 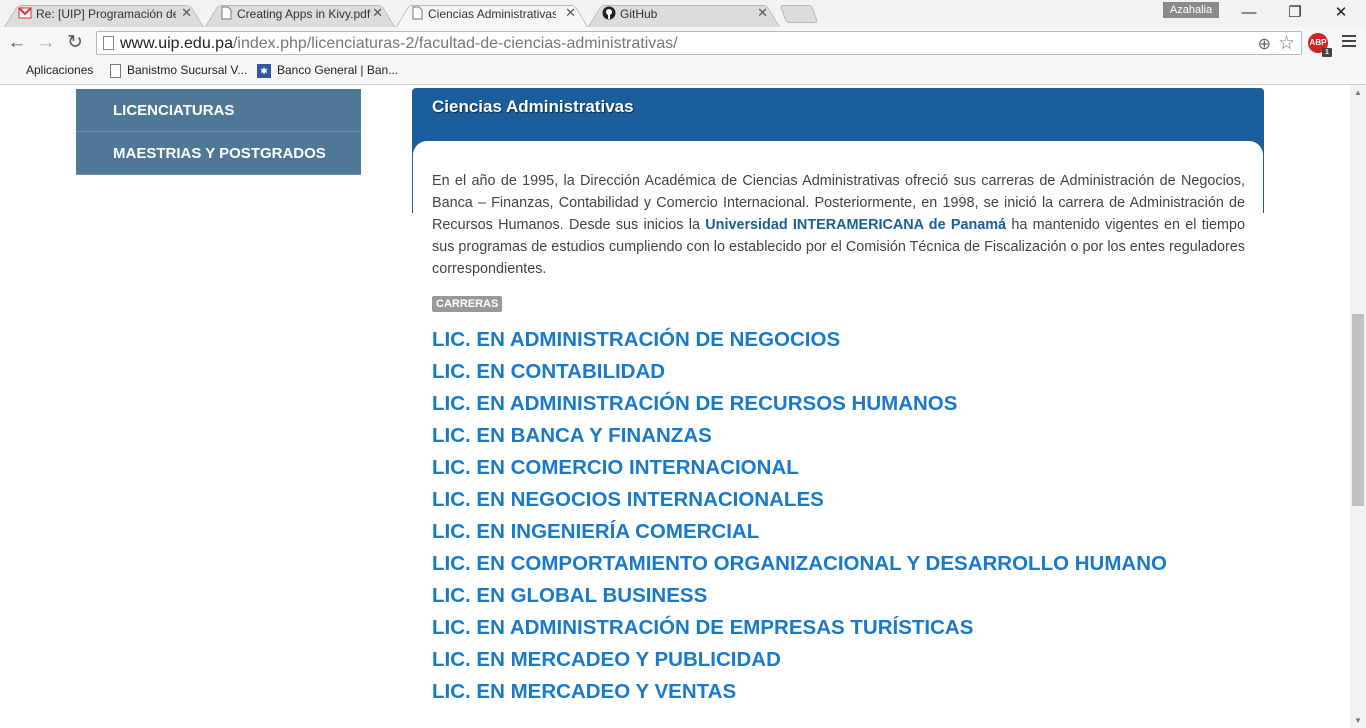 What do you see at coordinates (1249, 14) in the screenshot?
I see `minimize-icon: —` at bounding box center [1249, 14].